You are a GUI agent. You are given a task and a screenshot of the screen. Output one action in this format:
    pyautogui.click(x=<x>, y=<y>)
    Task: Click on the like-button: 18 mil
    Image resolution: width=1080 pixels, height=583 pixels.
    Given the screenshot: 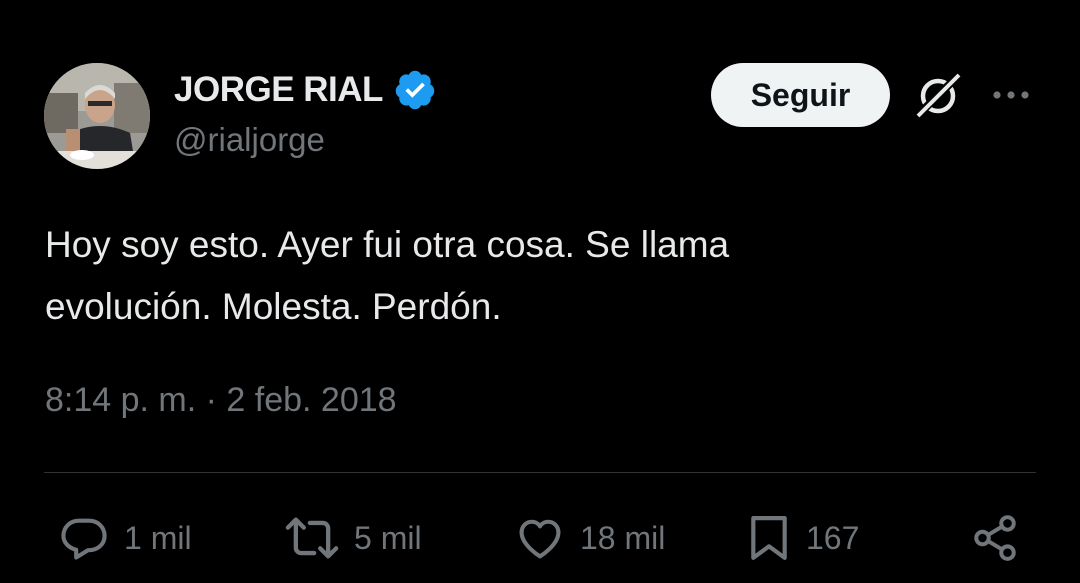 What is the action you would take?
    pyautogui.click(x=589, y=538)
    